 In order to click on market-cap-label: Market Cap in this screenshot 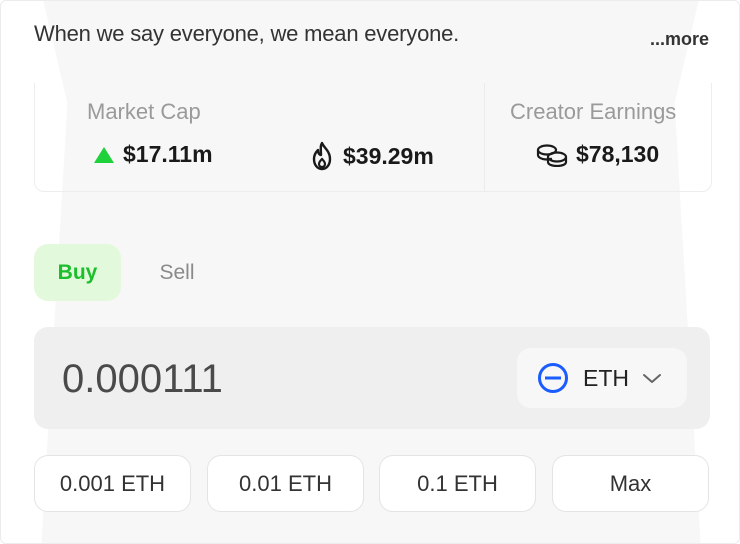, I will do `click(144, 111)`.